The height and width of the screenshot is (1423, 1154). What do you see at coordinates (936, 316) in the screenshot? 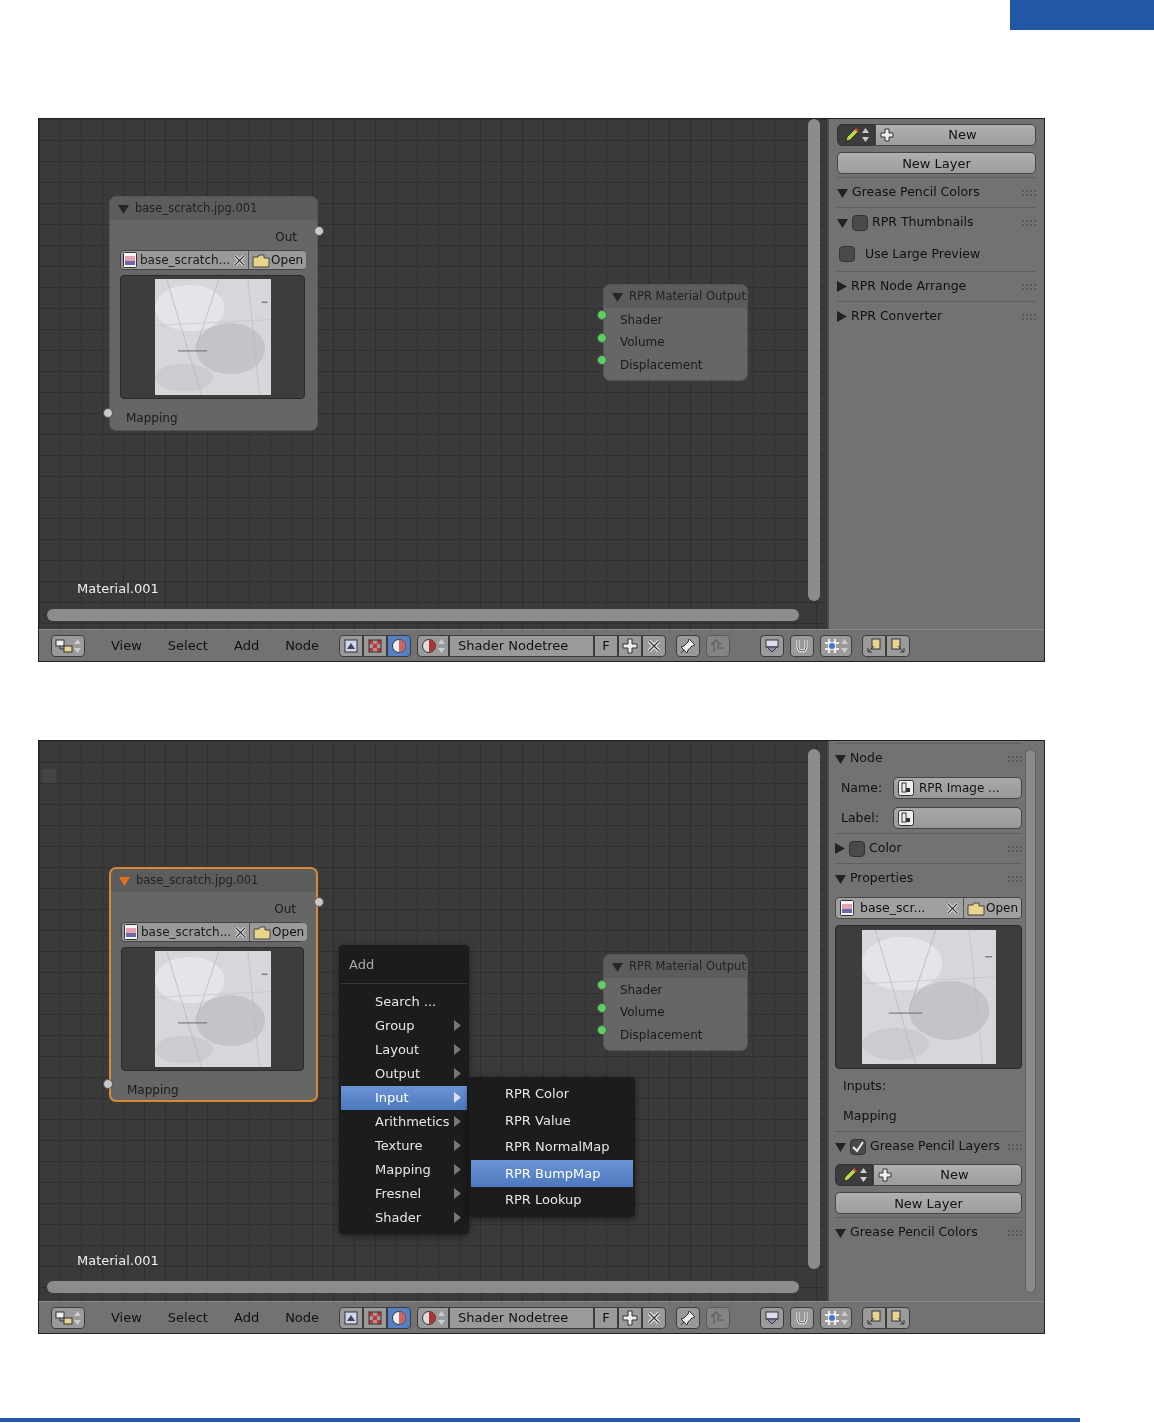
I see `panel-header: RPR Converter` at bounding box center [936, 316].